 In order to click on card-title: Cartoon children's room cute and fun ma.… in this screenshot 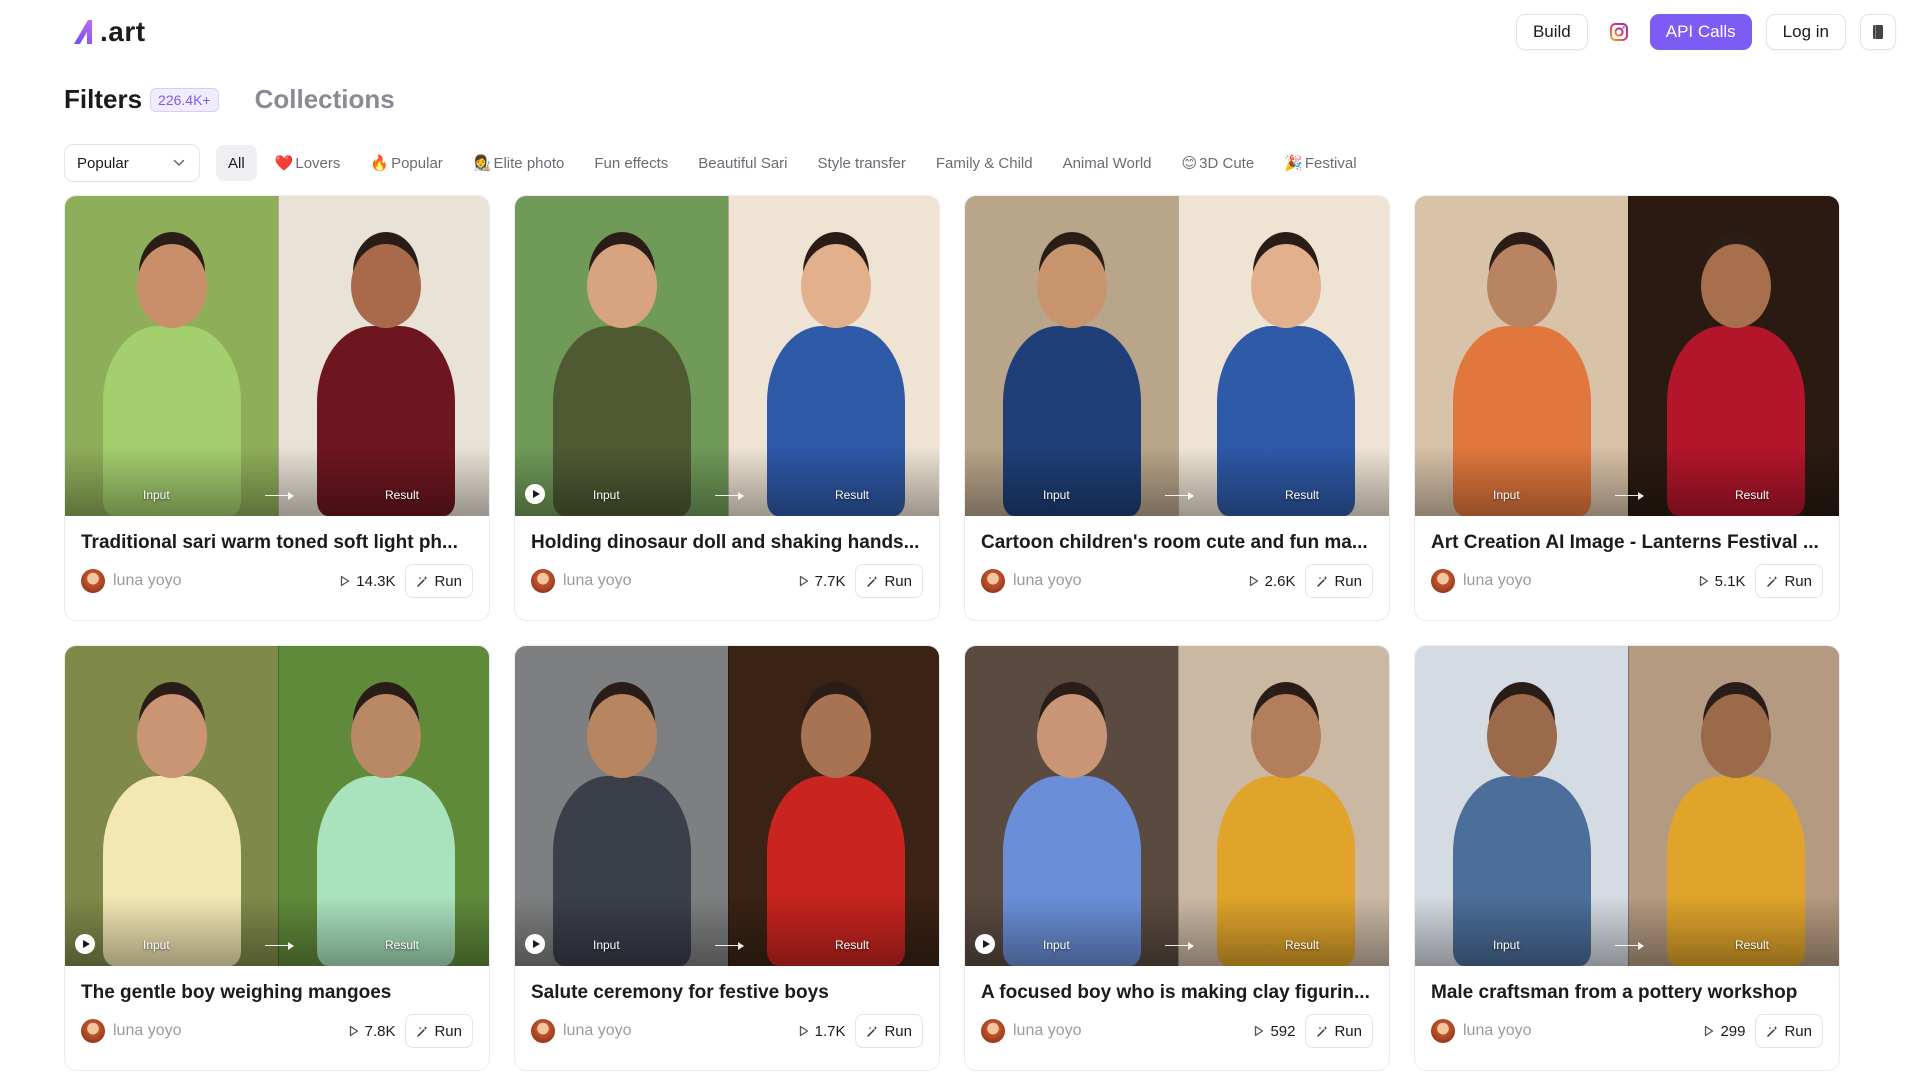, I will do `click(1177, 543)`.